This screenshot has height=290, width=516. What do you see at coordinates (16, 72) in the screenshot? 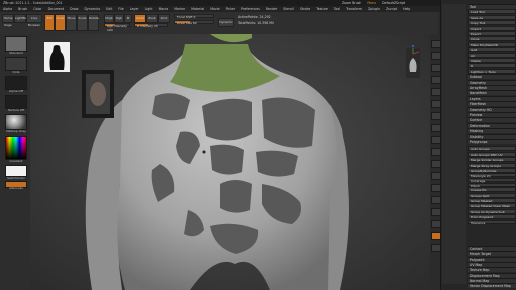
I see `stroke-label: Dots` at bounding box center [16, 72].